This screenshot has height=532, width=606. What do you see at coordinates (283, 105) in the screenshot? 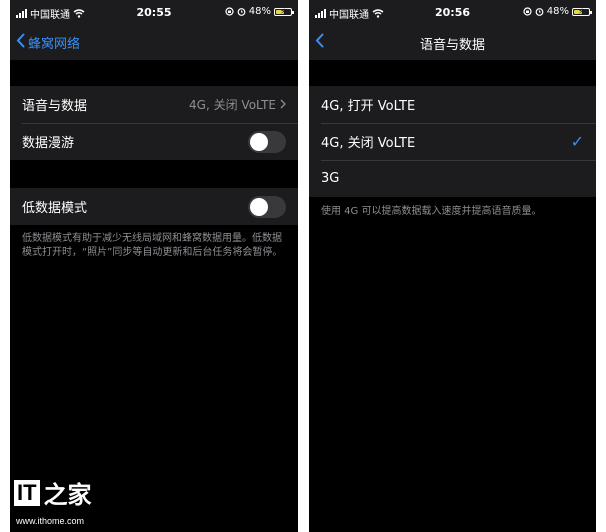
I see `chevron-right-icon` at bounding box center [283, 105].